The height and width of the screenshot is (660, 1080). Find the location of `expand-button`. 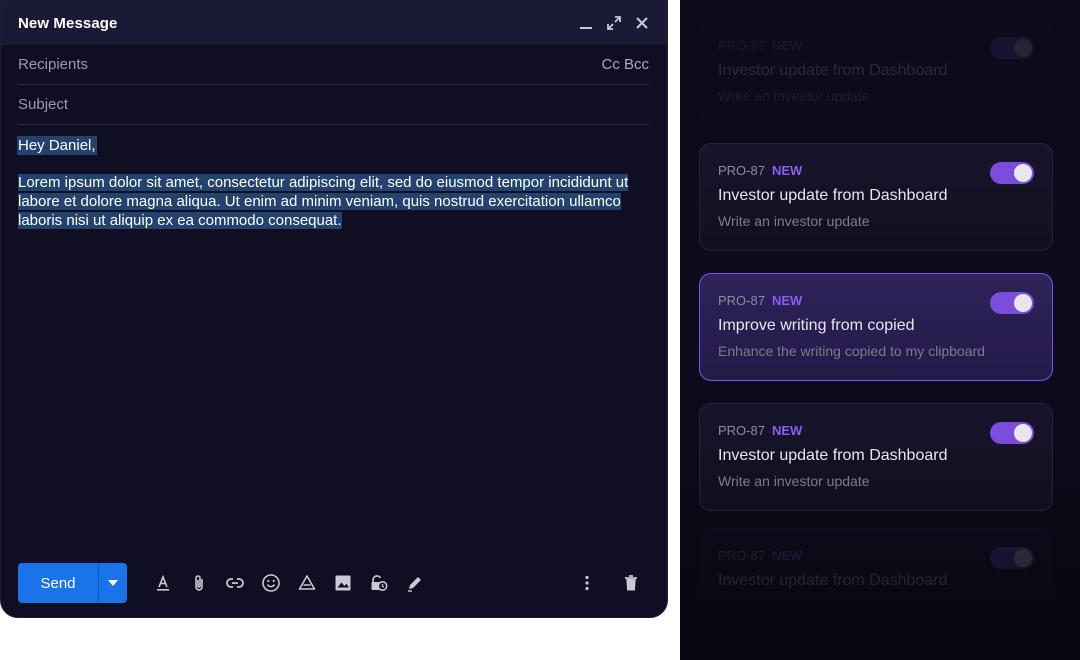

expand-button is located at coordinates (614, 23).